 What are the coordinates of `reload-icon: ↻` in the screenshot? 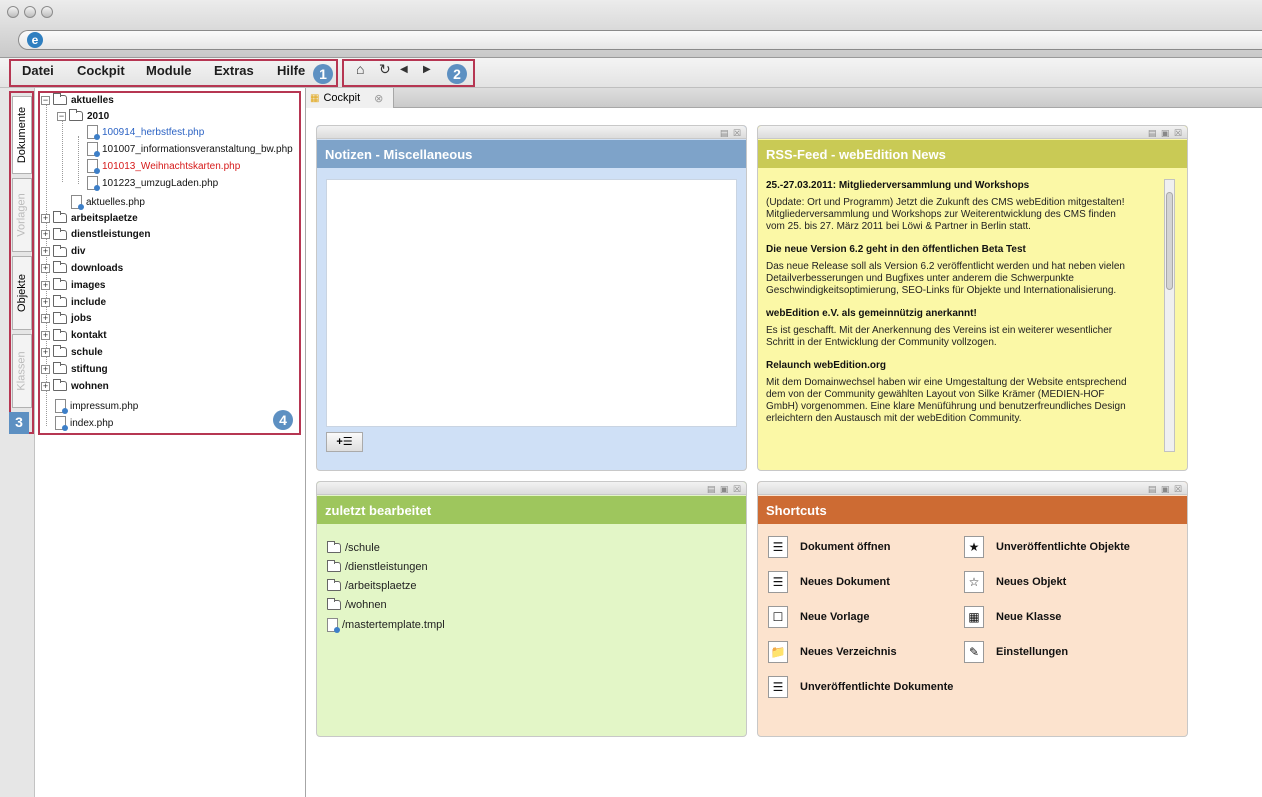 It's located at (385, 69).